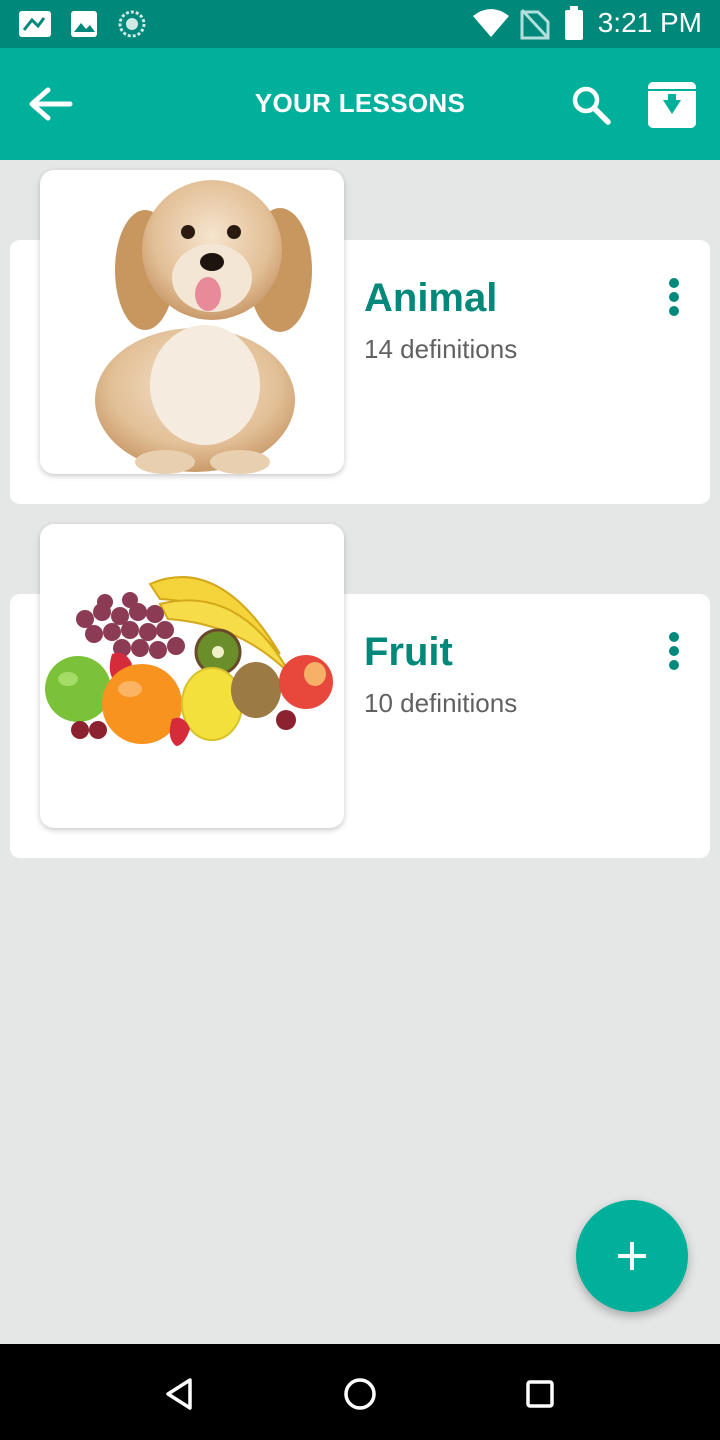  What do you see at coordinates (441, 349) in the screenshot?
I see `lesson-count-animal: 14 definitions` at bounding box center [441, 349].